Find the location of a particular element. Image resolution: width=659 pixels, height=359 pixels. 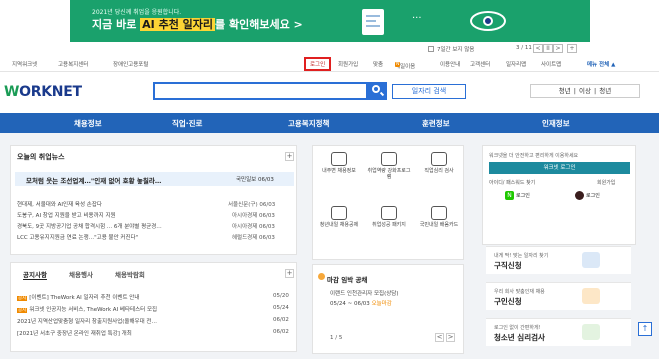

search-button is located at coordinates (377, 91).